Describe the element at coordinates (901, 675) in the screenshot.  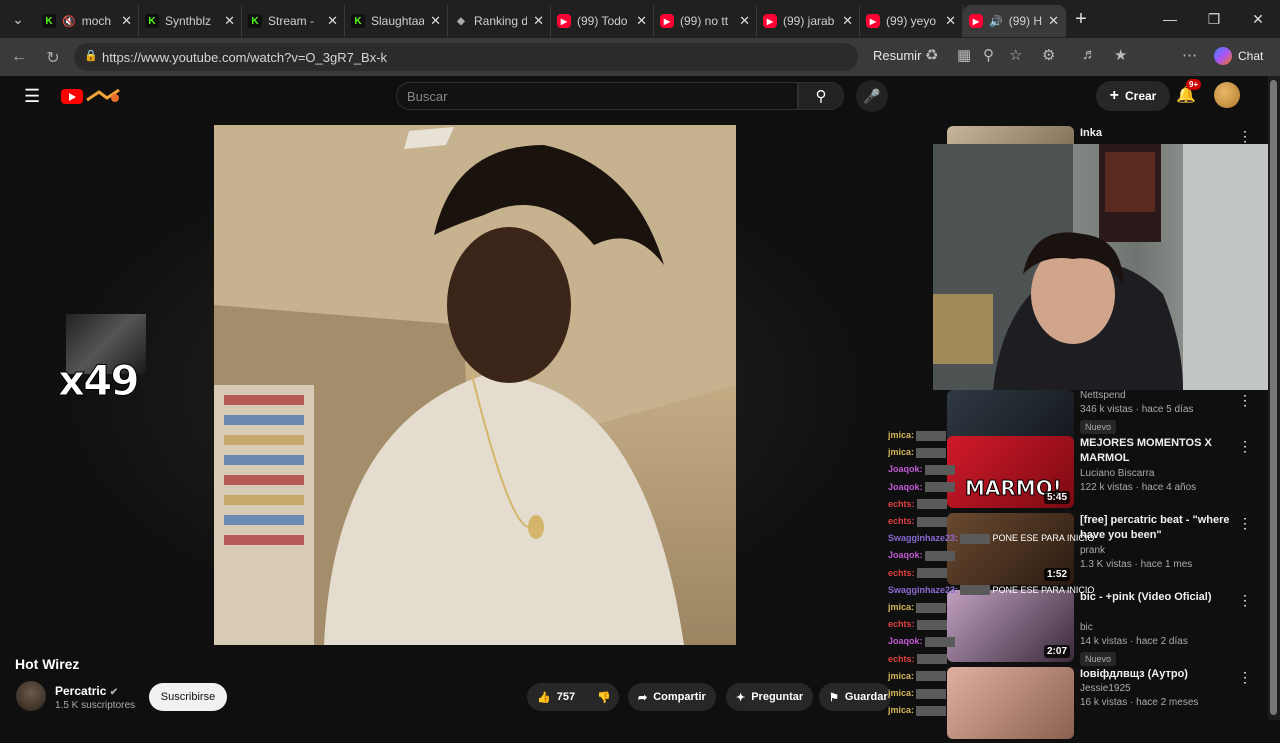
I see `chat-username: jmica:` at that location.